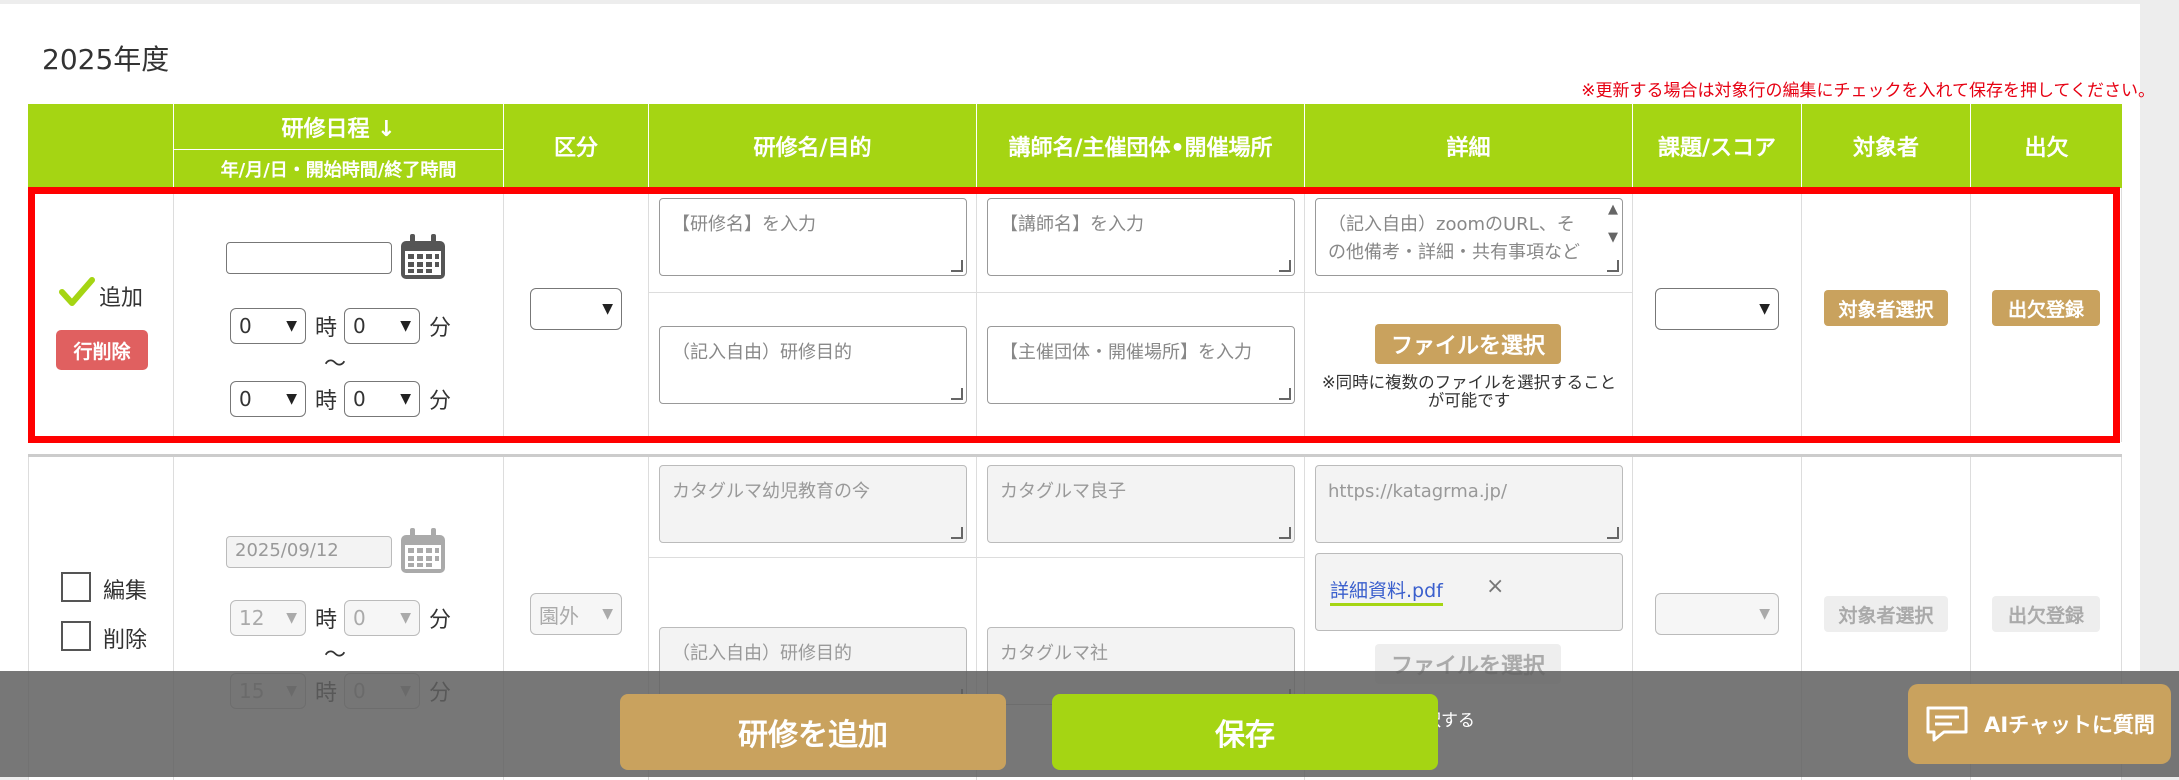  What do you see at coordinates (2046, 308) in the screenshot?
I see `attendance-register-button: 出欠登録` at bounding box center [2046, 308].